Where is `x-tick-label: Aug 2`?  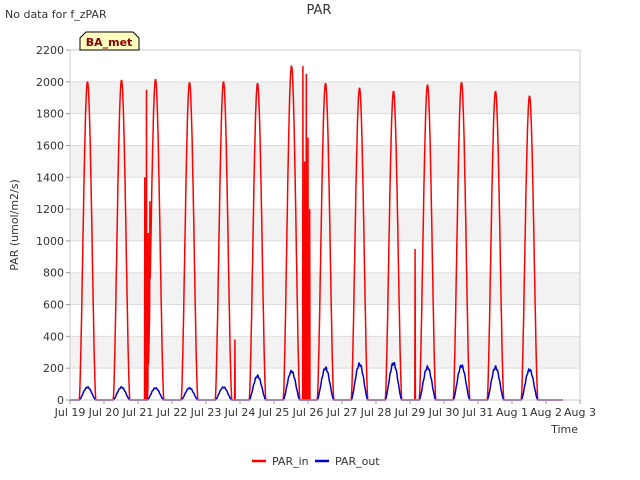 x-tick-label: Aug 2 is located at coordinates (546, 412).